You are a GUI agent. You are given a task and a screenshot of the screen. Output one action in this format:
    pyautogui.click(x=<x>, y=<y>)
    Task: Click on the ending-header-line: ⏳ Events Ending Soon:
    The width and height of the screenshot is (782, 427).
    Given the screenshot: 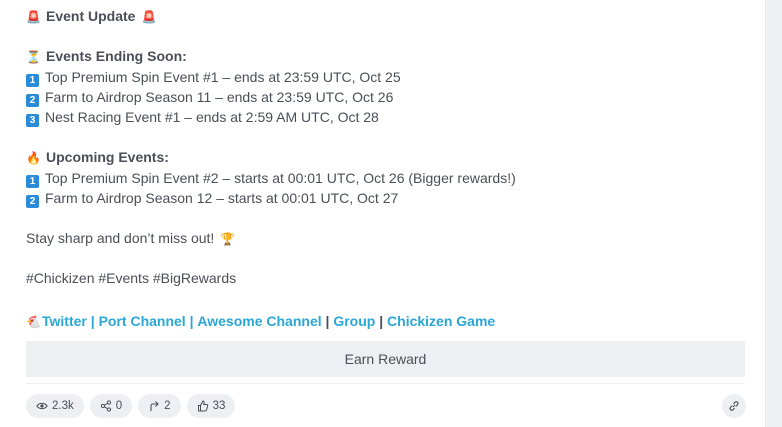 What is the action you would take?
    pyautogui.click(x=386, y=56)
    